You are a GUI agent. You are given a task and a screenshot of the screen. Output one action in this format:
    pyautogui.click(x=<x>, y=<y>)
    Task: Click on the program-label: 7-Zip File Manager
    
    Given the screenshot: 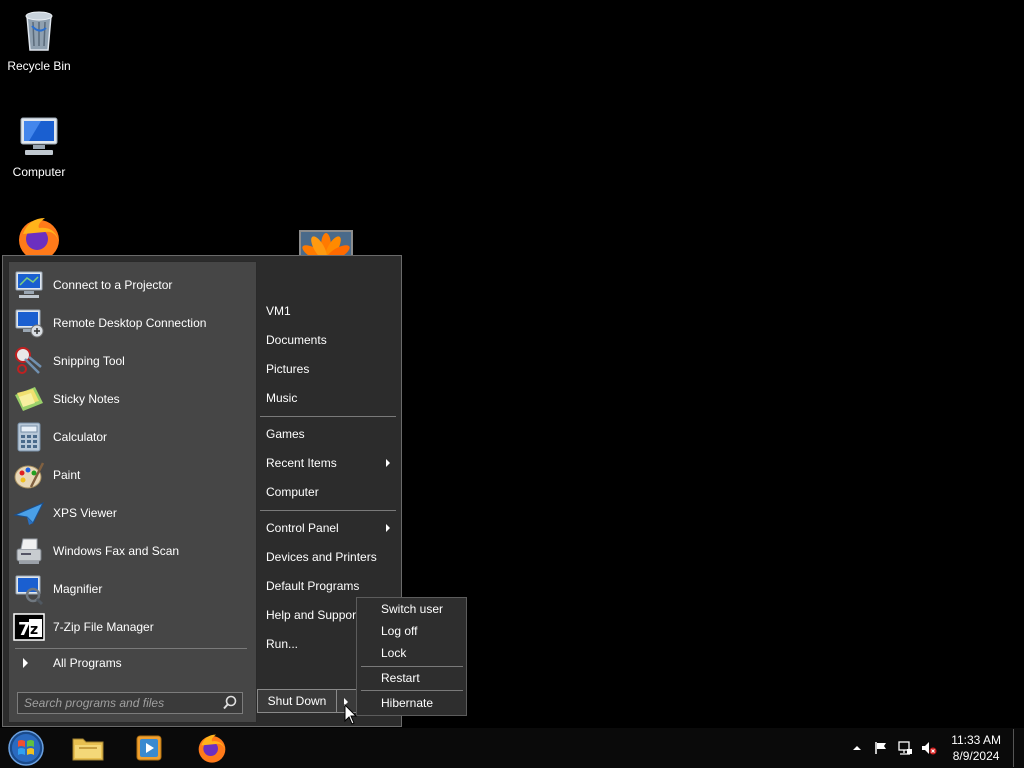 What is the action you would take?
    pyautogui.click(x=103, y=627)
    